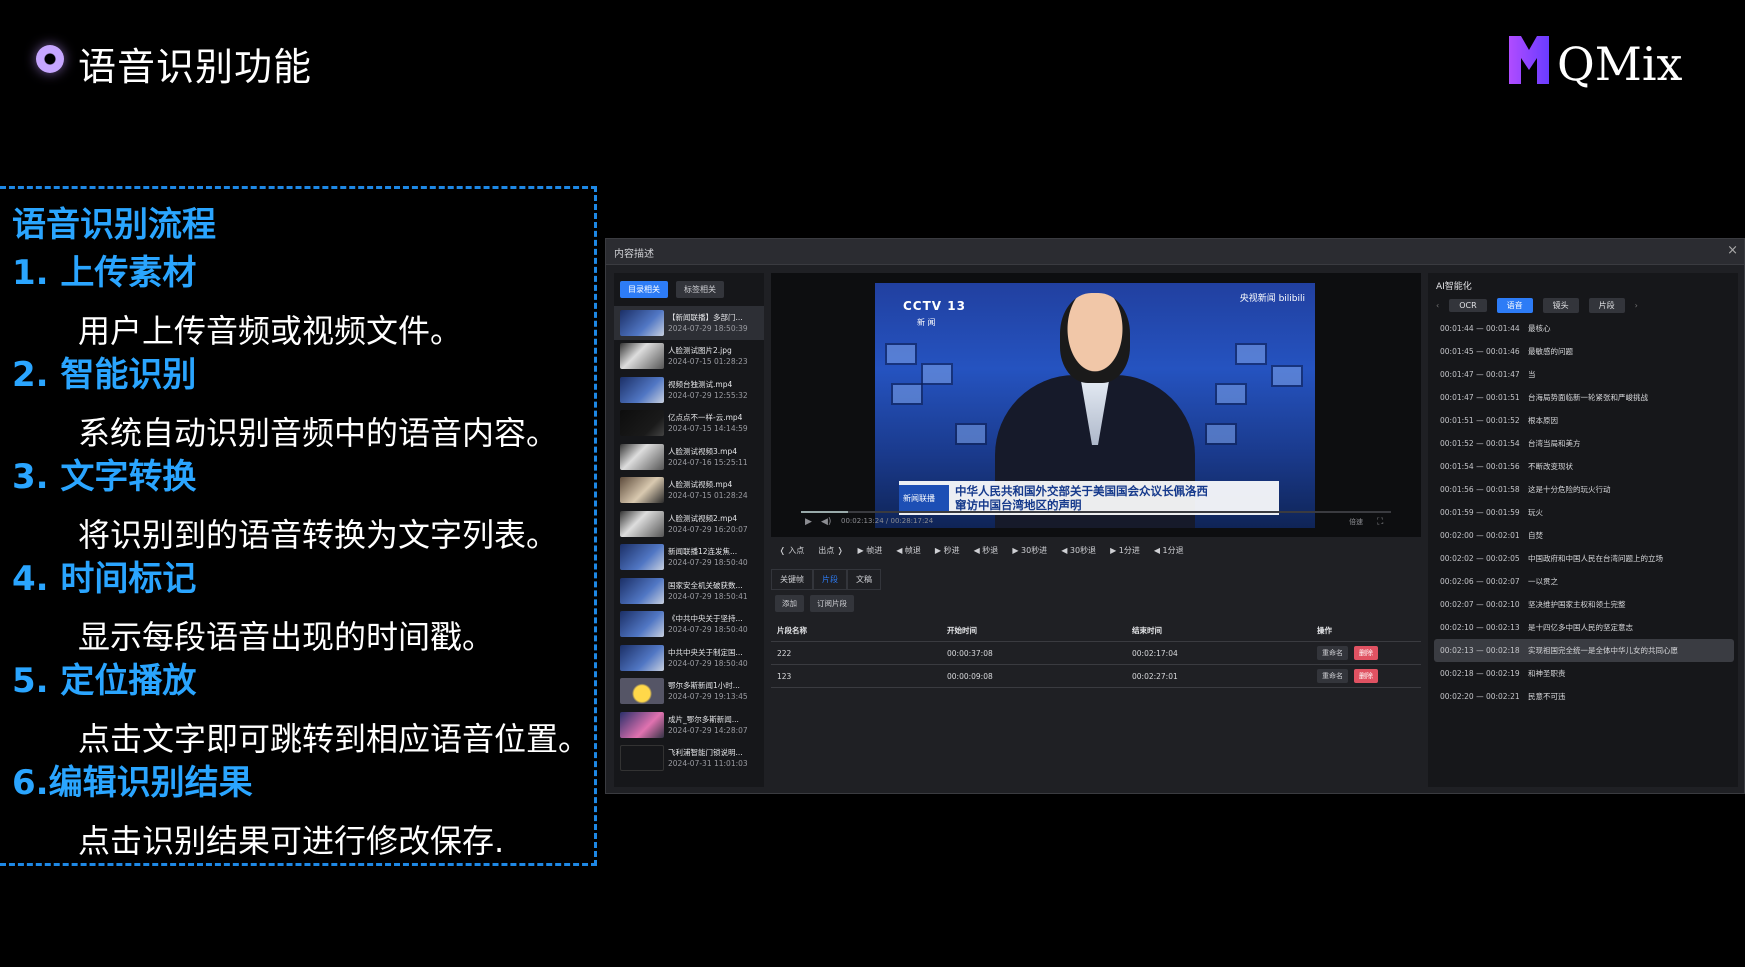 This screenshot has height=967, width=1745. What do you see at coordinates (700, 384) in the screenshot?
I see `file-name: 视频台独测试.mp4` at bounding box center [700, 384].